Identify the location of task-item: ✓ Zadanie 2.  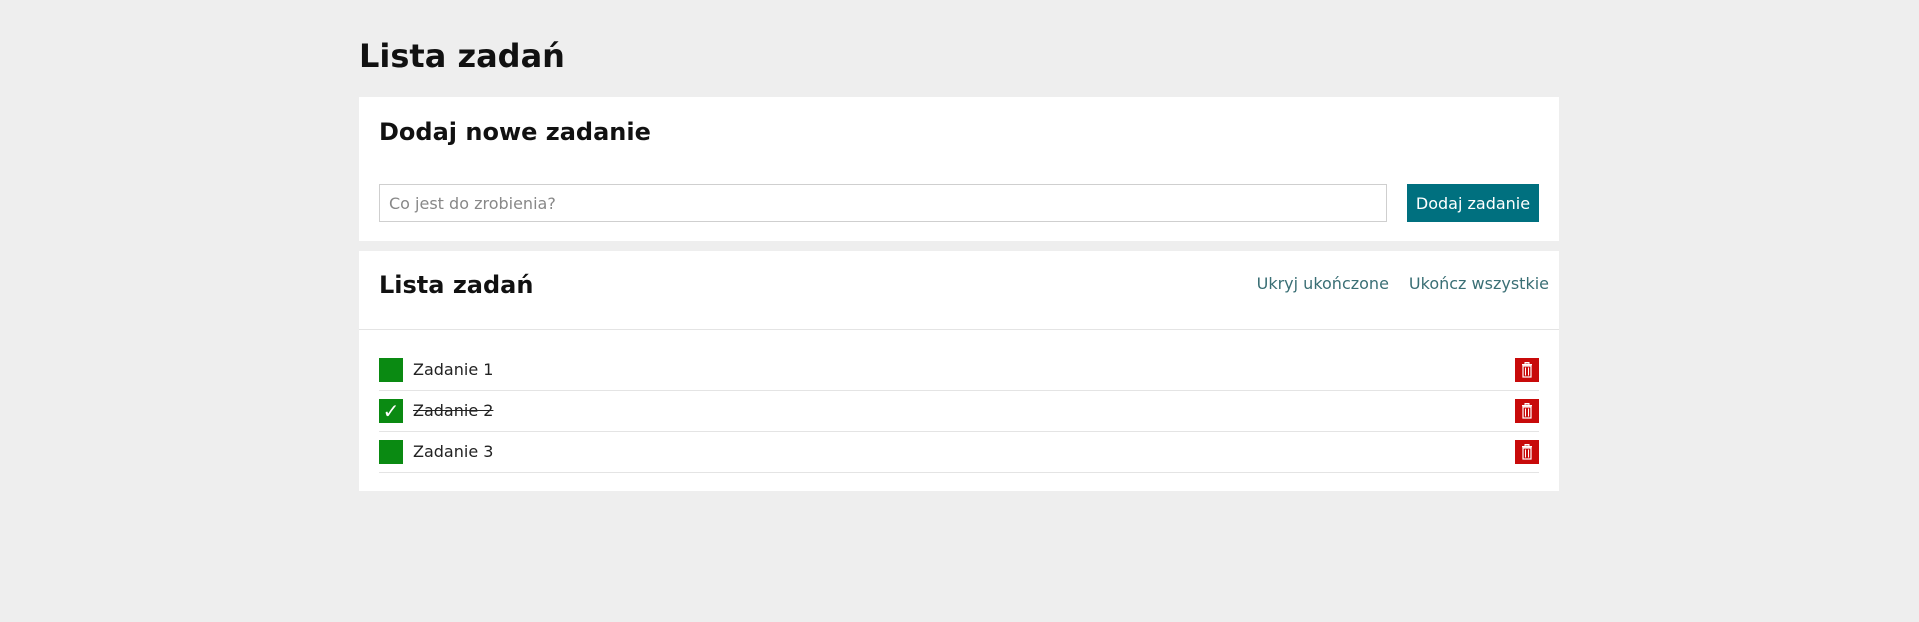
(959, 411).